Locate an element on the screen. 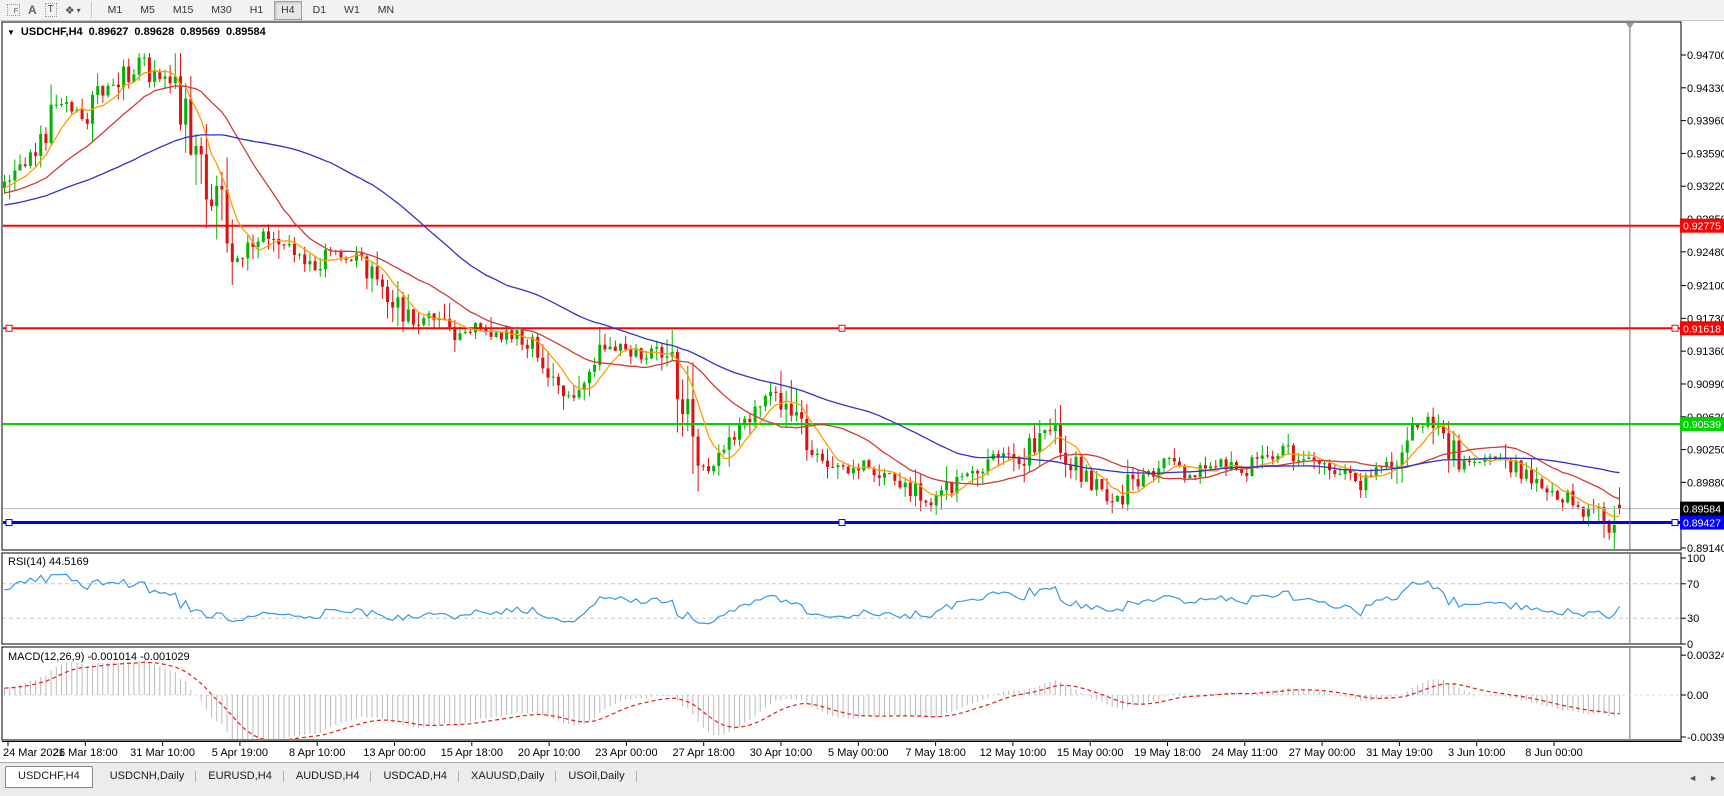 This screenshot has width=1724, height=796. time-tick-label: 24 May 11:00 is located at coordinates (1245, 753).